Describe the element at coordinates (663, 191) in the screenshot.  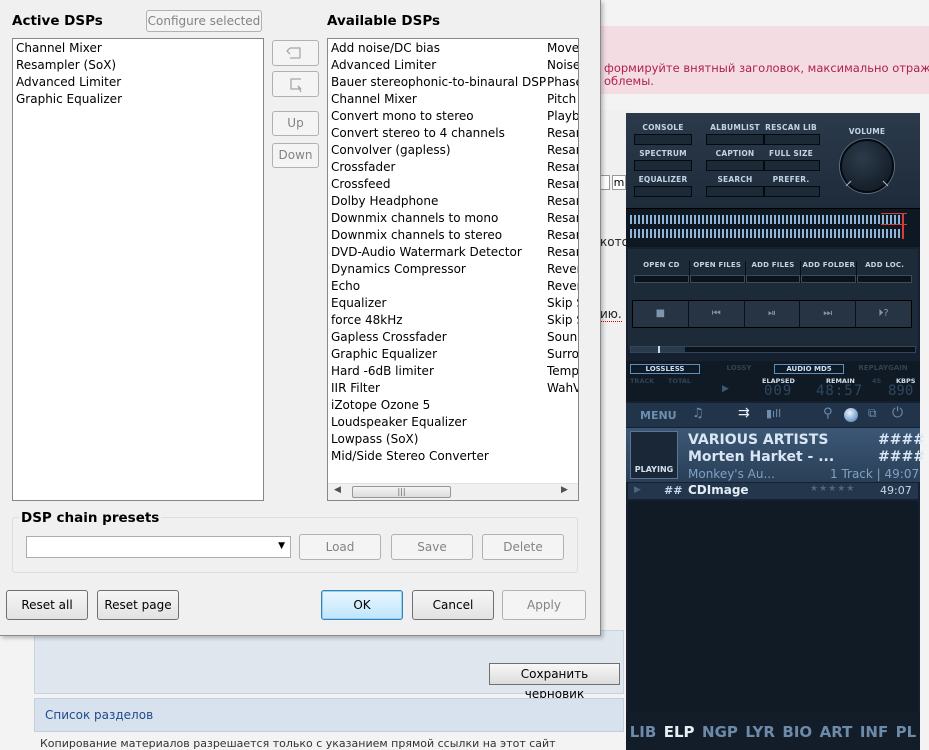
I see `equalizer-button` at that location.